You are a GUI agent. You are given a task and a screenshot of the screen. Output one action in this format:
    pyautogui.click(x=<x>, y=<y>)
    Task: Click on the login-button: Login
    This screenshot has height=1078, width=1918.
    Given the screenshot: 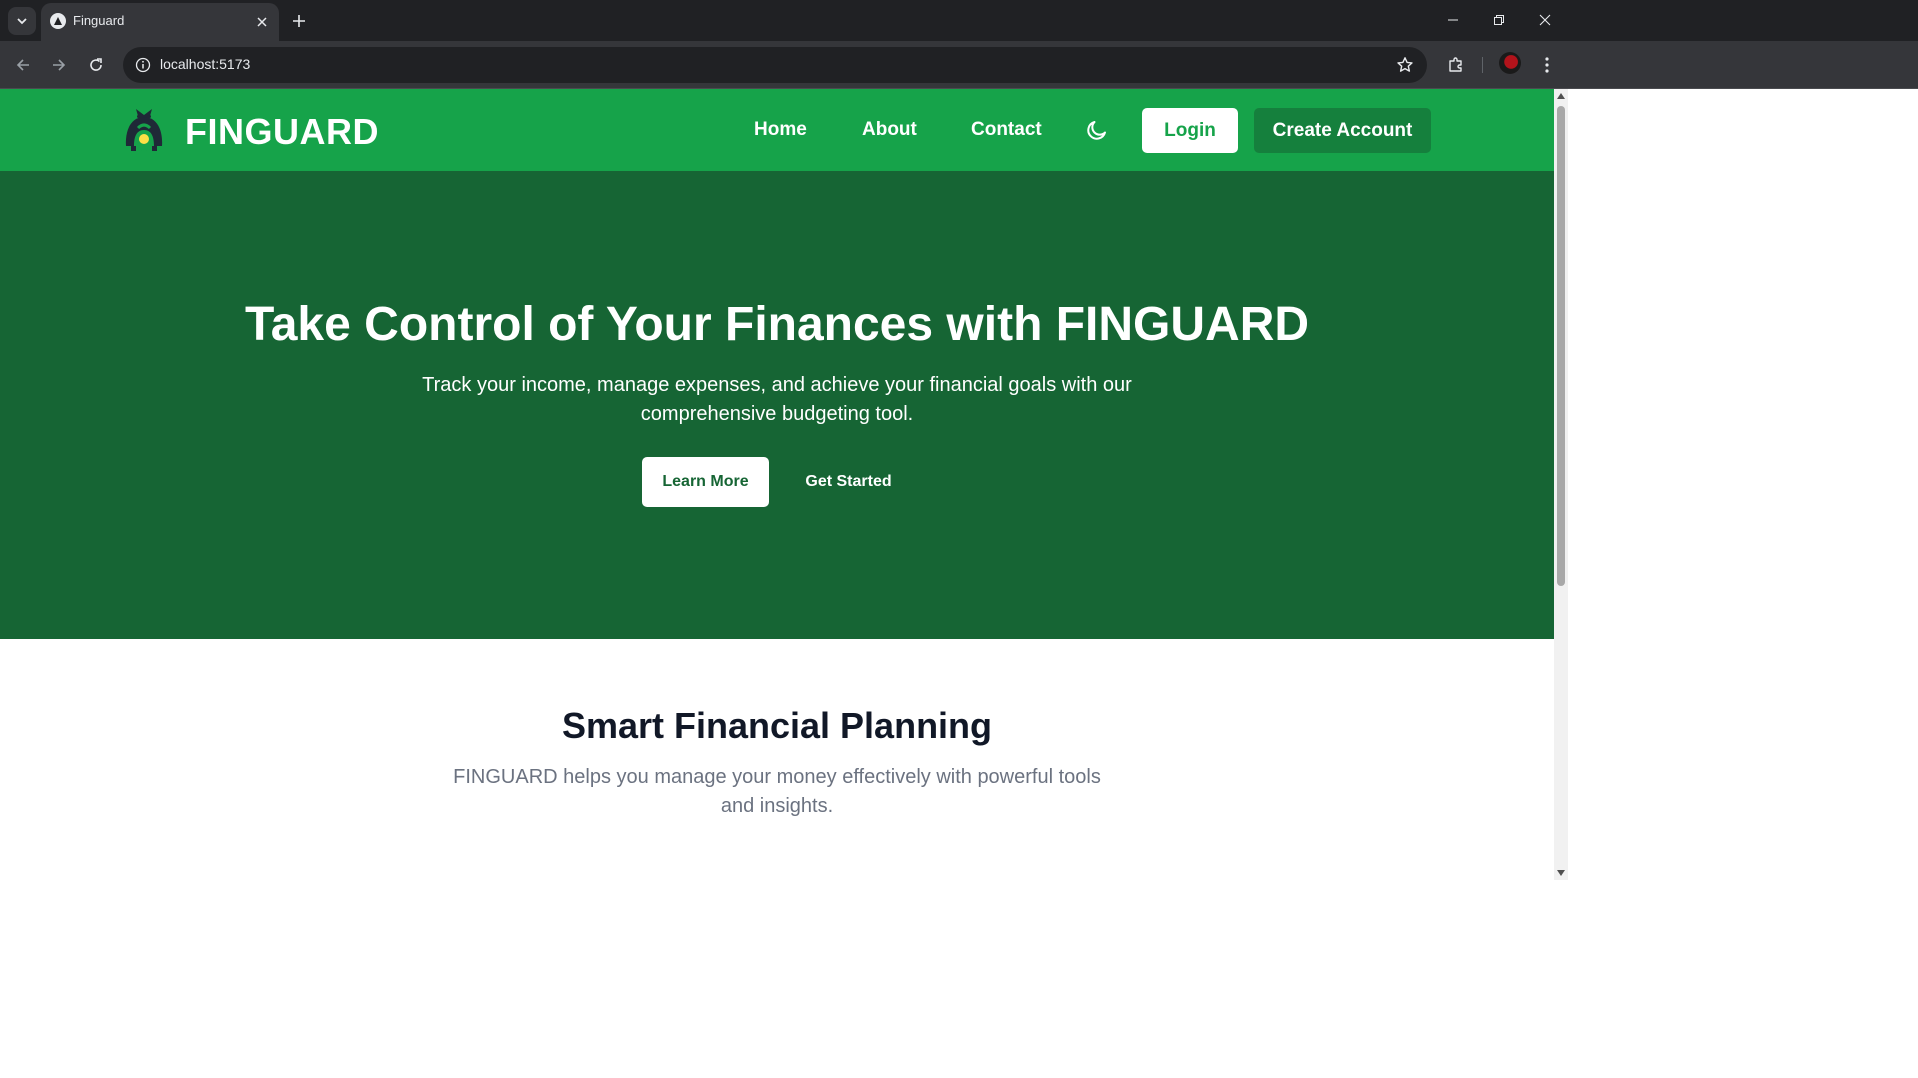 What is the action you would take?
    pyautogui.click(x=1190, y=130)
    